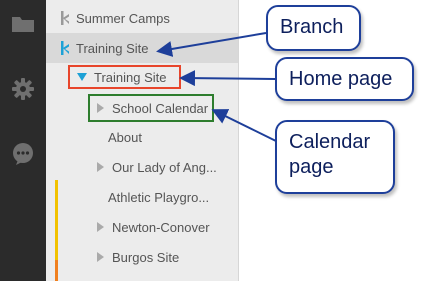 The width and height of the screenshot is (437, 281). I want to click on branch-arrow, so click(211, 44).